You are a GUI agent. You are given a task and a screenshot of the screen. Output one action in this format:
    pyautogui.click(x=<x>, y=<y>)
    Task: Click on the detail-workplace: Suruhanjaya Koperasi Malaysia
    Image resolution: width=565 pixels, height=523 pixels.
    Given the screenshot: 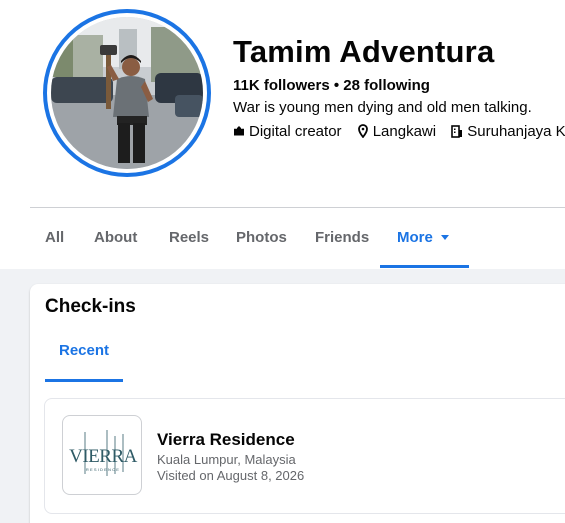 What is the action you would take?
    pyautogui.click(x=508, y=131)
    